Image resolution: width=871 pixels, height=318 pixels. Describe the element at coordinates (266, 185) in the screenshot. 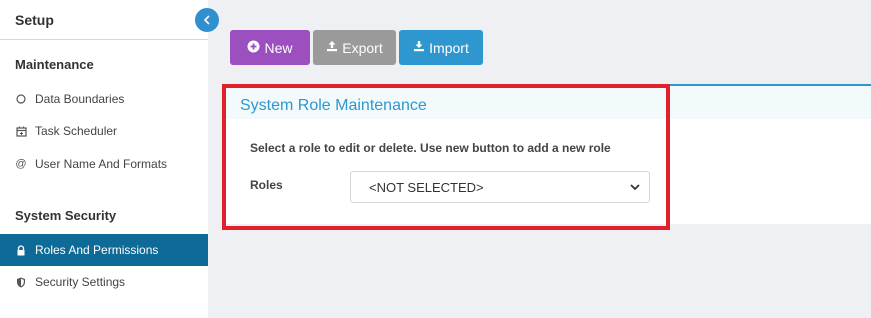

I see `roles-label: Roles` at that location.